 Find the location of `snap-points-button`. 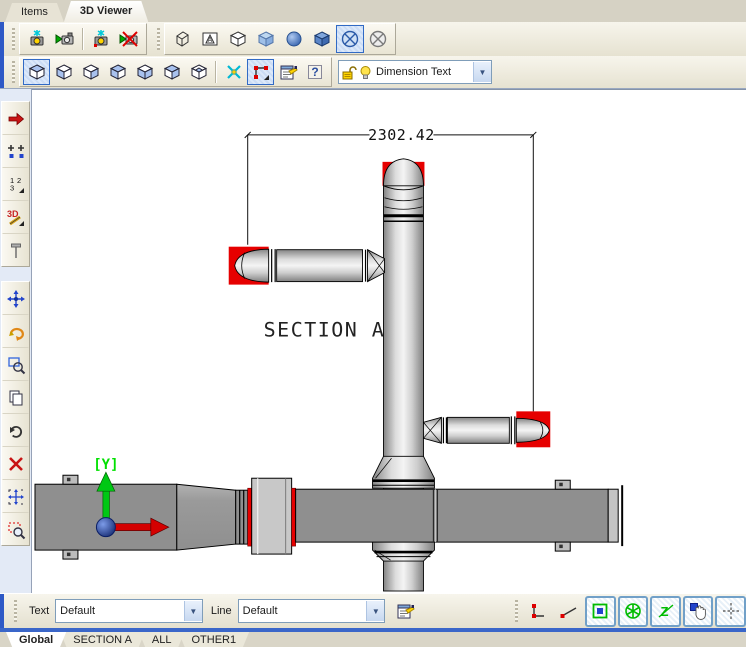

snap-points-button is located at coordinates (15, 151).